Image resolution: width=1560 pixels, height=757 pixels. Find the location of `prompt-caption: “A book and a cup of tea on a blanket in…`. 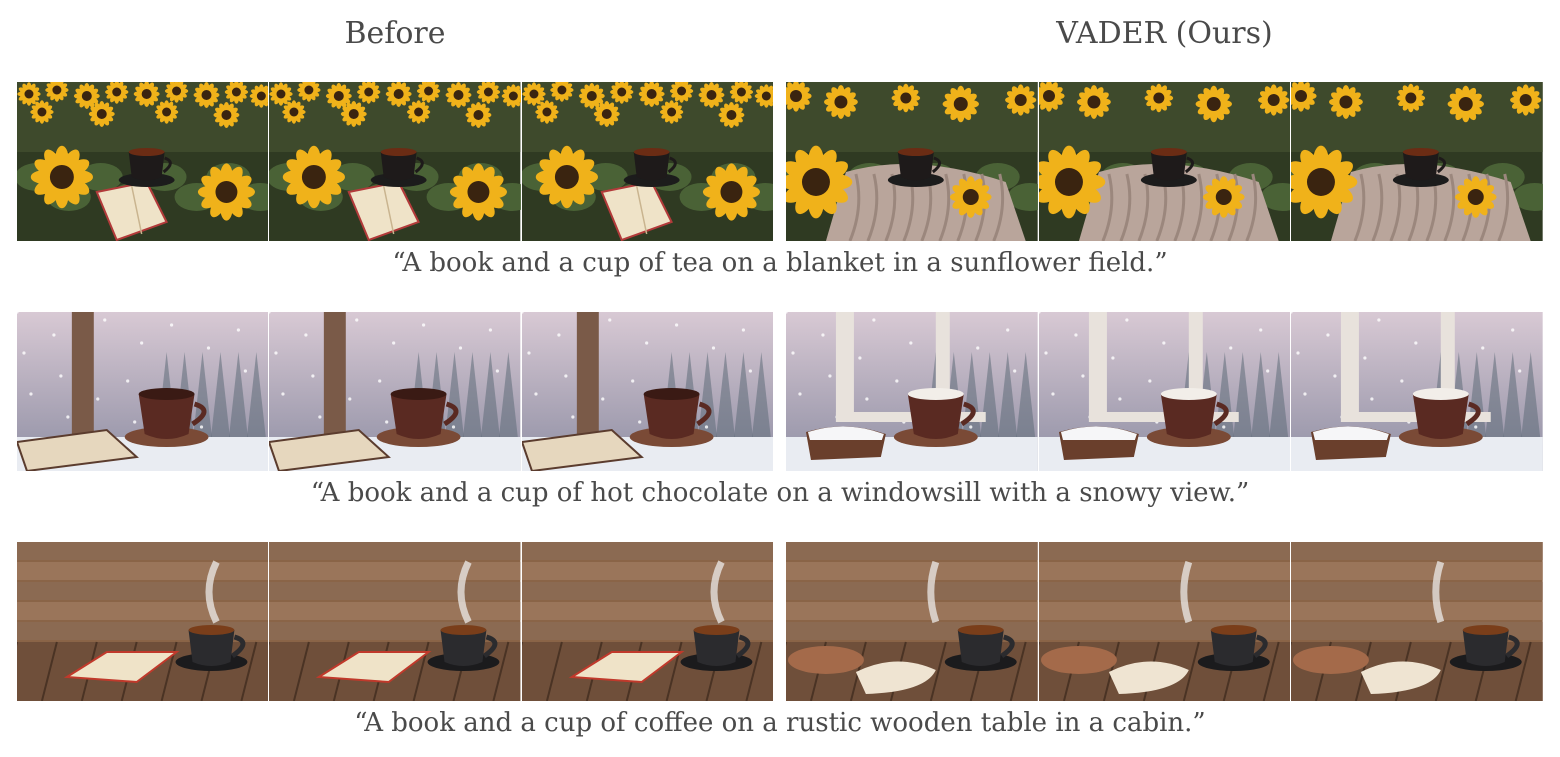

prompt-caption: “A book and a cup of tea on a blanket in… is located at coordinates (780, 263).